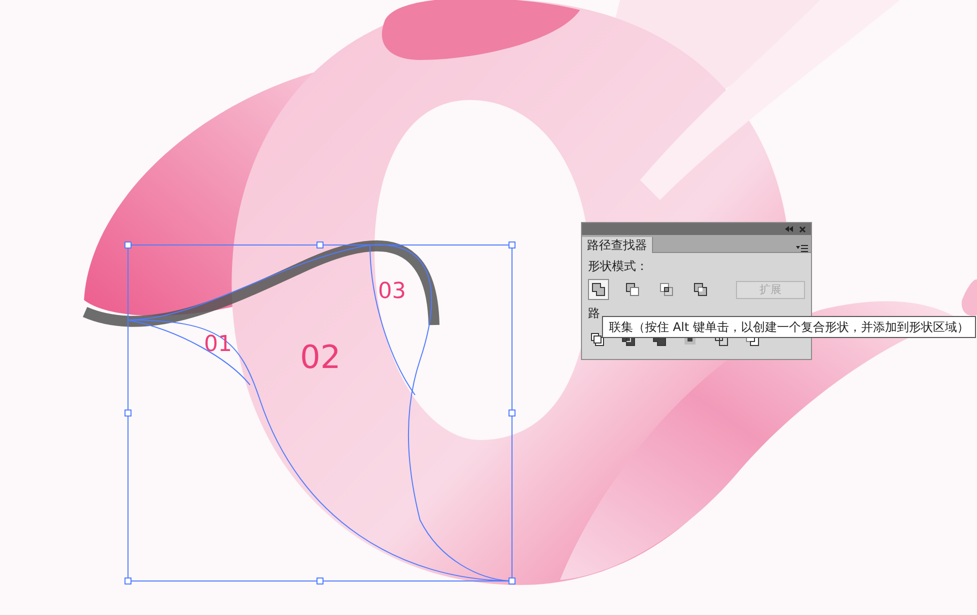 The width and height of the screenshot is (977, 615). Describe the element at coordinates (594, 313) in the screenshot. I see `section-title: 路` at that location.